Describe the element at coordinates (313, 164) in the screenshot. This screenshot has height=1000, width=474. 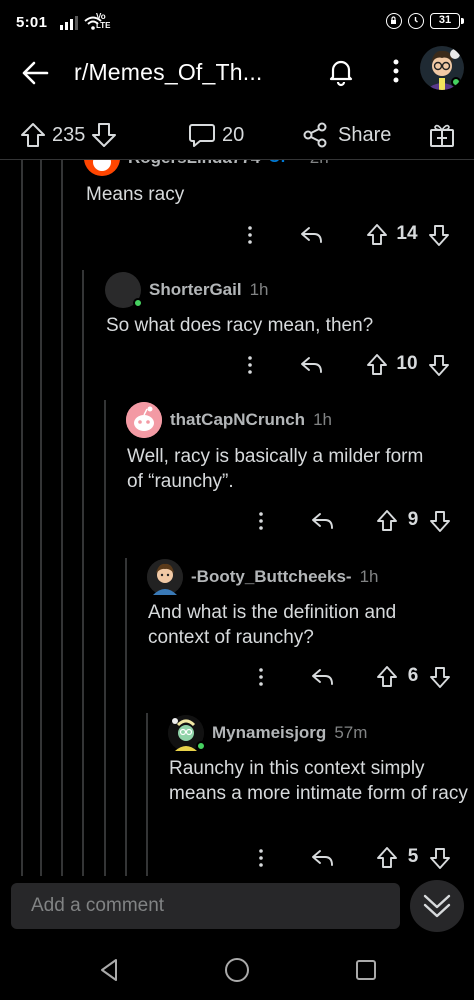
I see `comment-time: · 2h` at that location.